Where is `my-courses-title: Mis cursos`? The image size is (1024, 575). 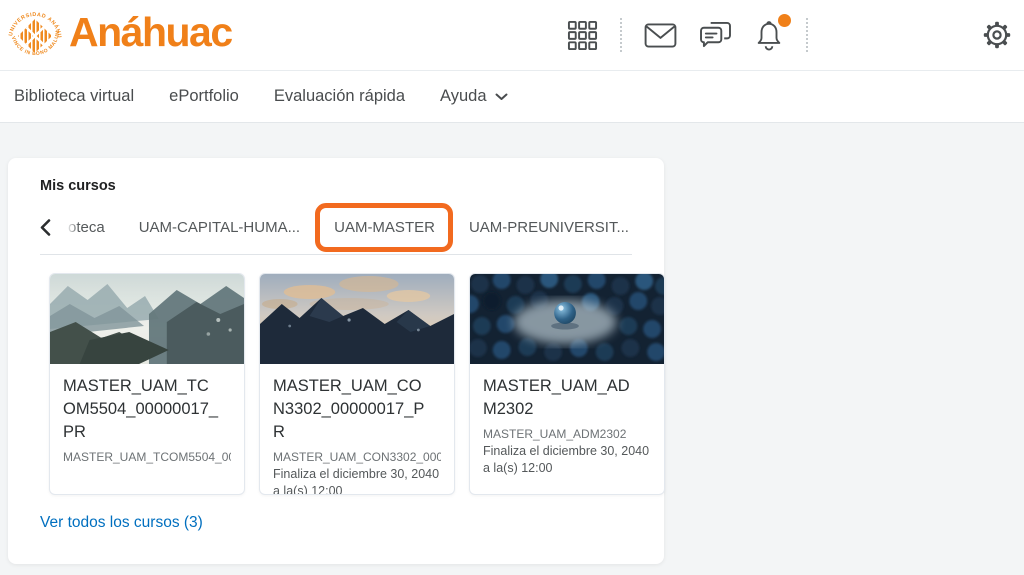 my-courses-title: Mis cursos is located at coordinates (78, 186).